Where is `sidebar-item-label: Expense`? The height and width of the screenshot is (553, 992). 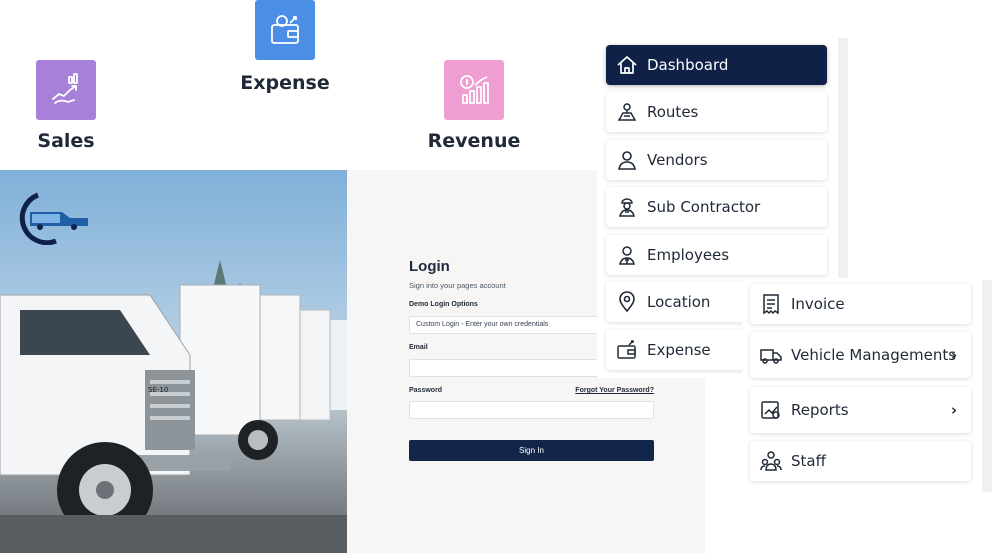
sidebar-item-label: Expense is located at coordinates (679, 350).